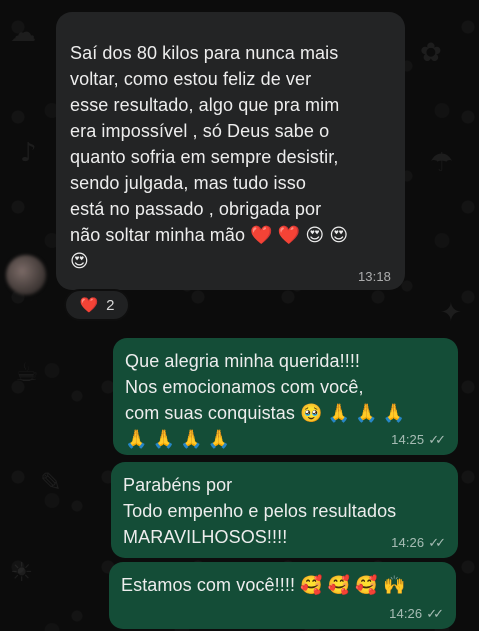  Describe the element at coordinates (110, 305) in the screenshot. I see `reaction-count: 2` at that location.